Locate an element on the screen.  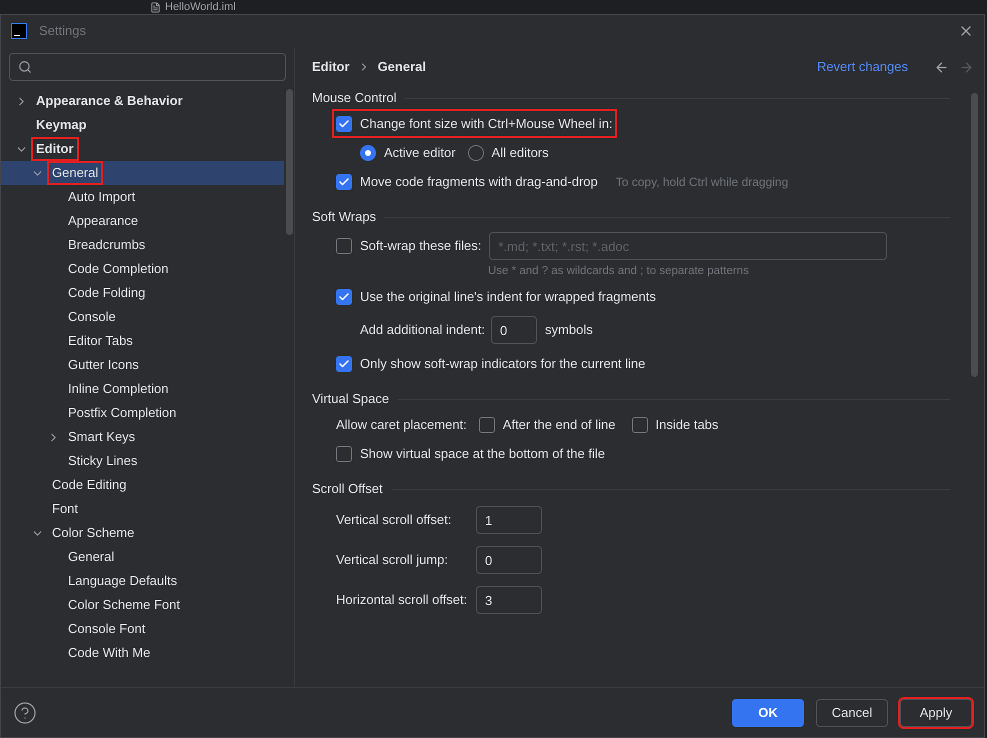
tree-item-label: Color Scheme is located at coordinates (93, 533).